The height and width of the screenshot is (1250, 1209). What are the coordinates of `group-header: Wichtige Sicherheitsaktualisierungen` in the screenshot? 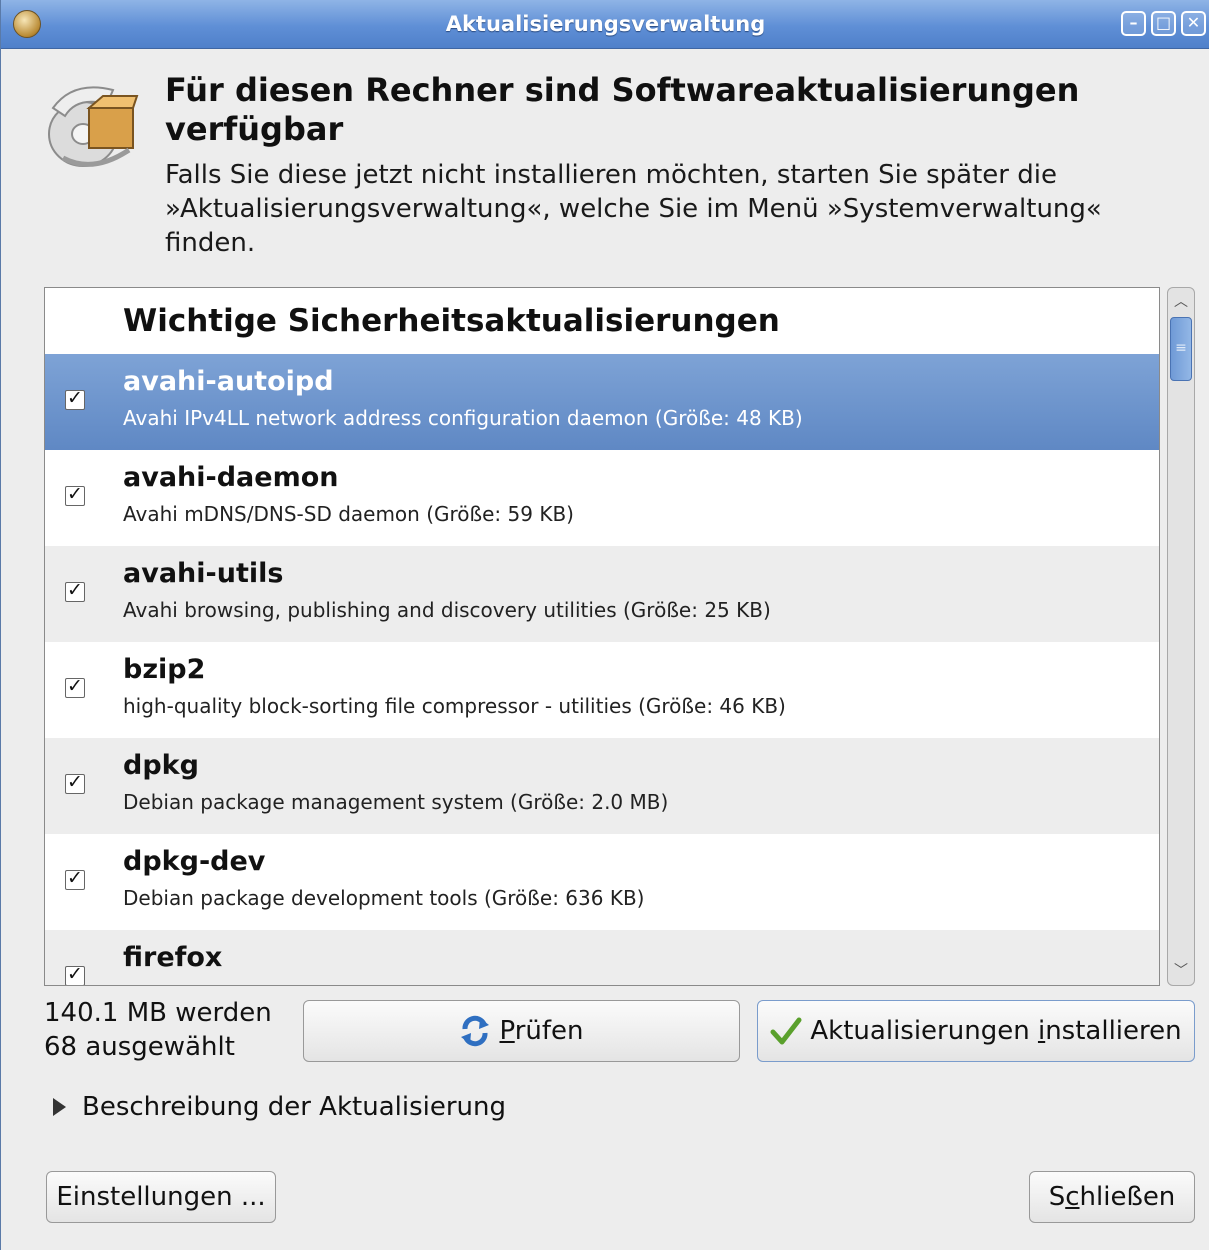 It's located at (451, 321).